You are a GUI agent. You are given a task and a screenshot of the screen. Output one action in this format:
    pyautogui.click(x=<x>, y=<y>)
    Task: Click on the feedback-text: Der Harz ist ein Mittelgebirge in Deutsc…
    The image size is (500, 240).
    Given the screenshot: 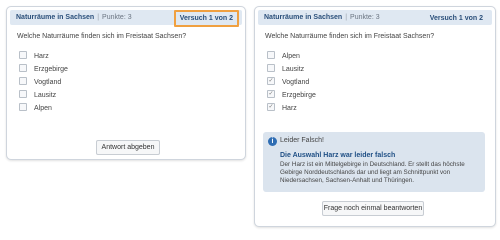 What is the action you would take?
    pyautogui.click(x=372, y=172)
    